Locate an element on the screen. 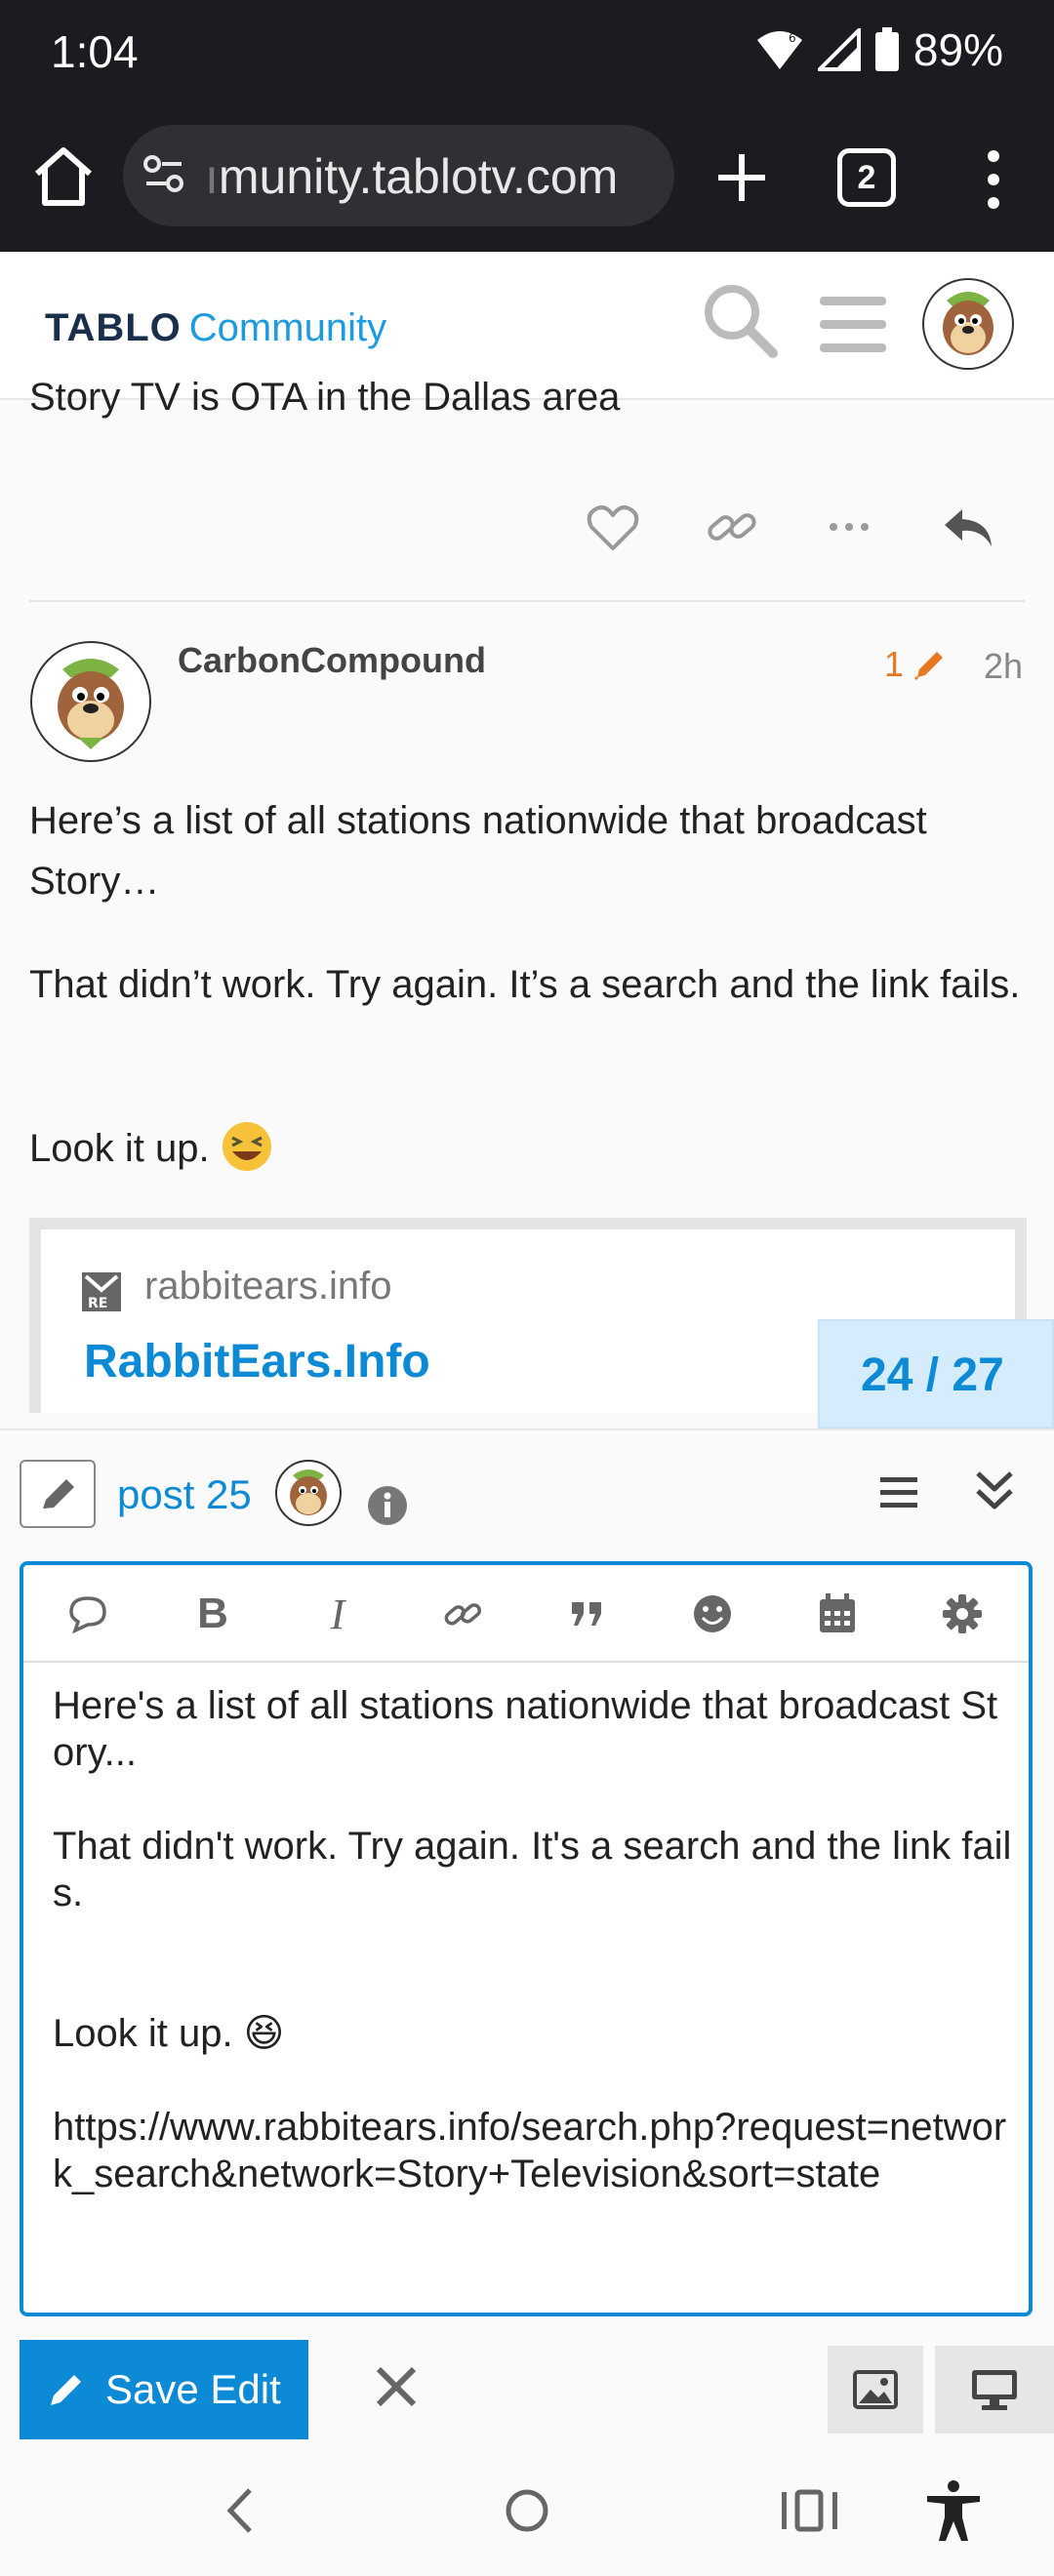  accessibility-icon is located at coordinates (953, 2510).